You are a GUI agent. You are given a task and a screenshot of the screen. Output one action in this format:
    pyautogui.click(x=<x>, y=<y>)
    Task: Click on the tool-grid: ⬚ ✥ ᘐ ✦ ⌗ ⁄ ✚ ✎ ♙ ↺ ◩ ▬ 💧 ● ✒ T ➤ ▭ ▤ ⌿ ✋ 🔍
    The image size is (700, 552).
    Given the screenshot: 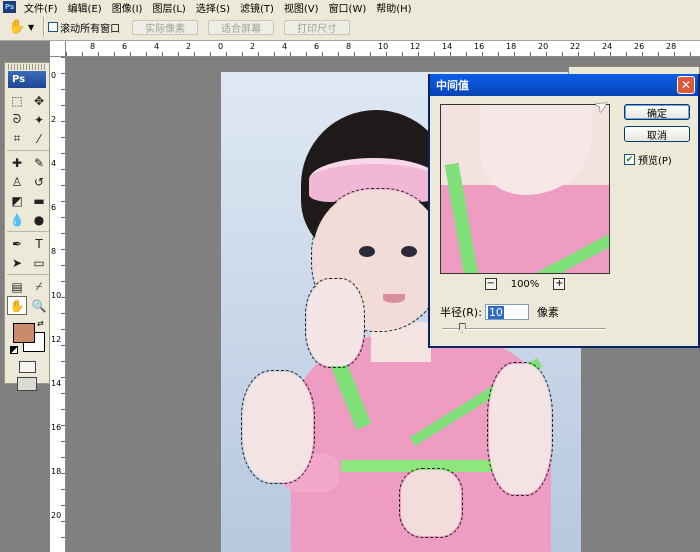 What is the action you would take?
    pyautogui.click(x=27, y=203)
    